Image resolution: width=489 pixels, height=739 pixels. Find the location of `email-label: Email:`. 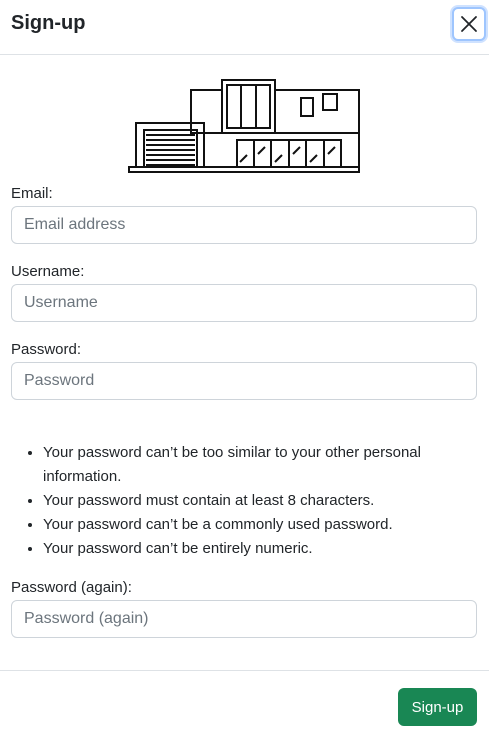

email-label: Email: is located at coordinates (32, 193).